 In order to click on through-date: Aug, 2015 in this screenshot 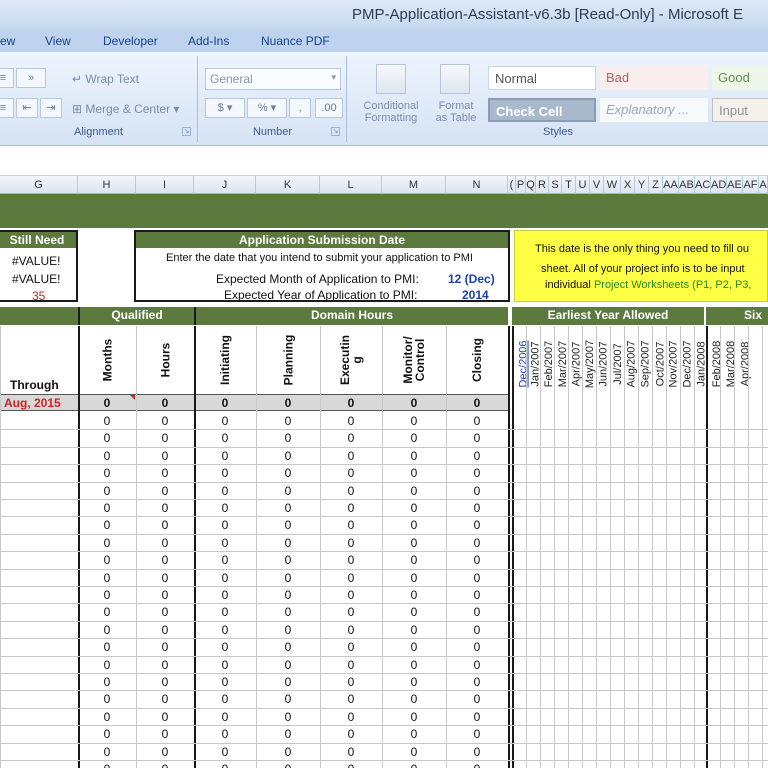, I will do `click(32, 403)`.